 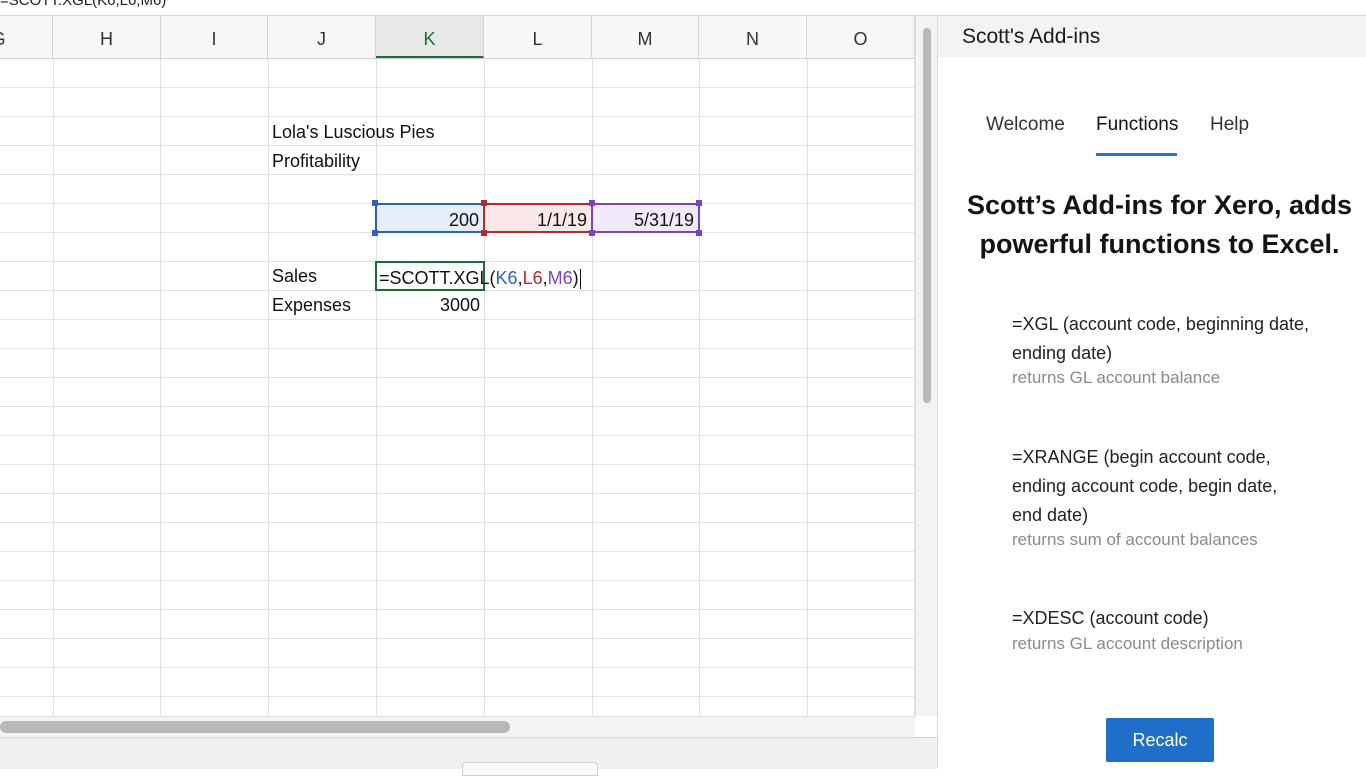 What do you see at coordinates (1110, 618) in the screenshot?
I see `function-signature-xdesc: =XDESC (account code)` at bounding box center [1110, 618].